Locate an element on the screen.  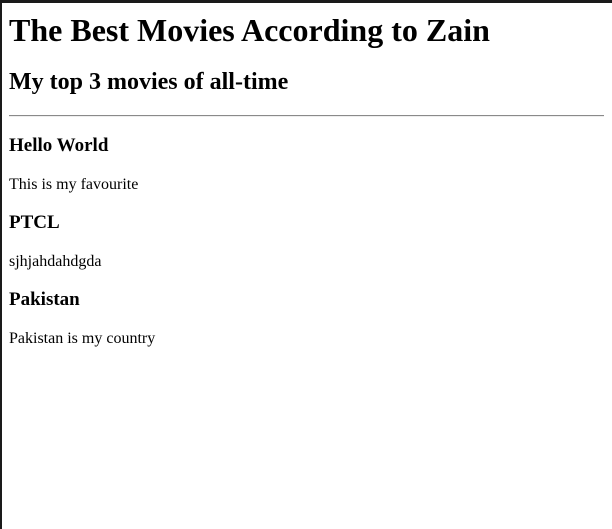
movie-item: Hello World This is my favourite is located at coordinates (306, 164).